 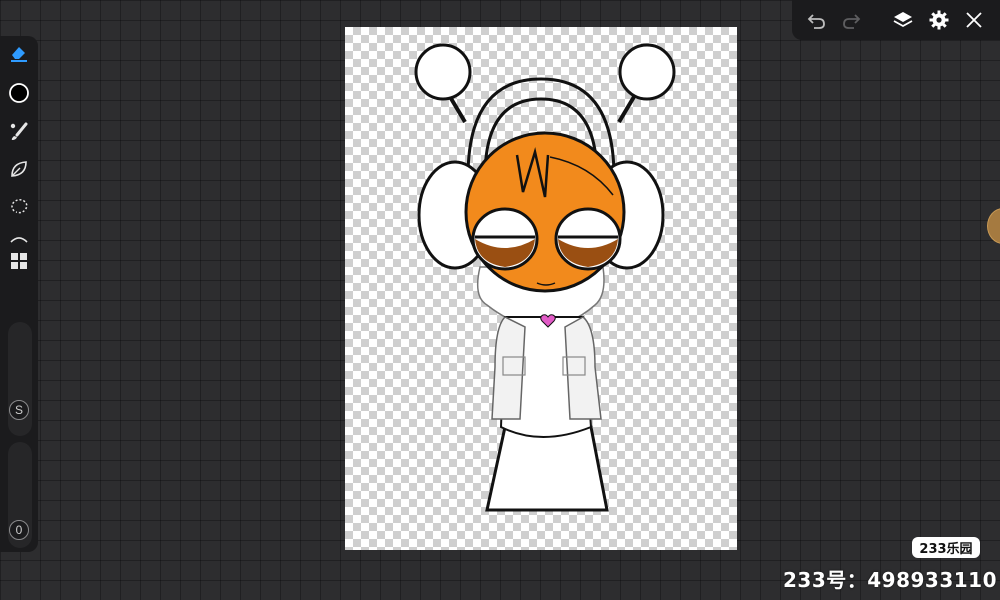 I want to click on brush-tool, so click(x=19, y=131).